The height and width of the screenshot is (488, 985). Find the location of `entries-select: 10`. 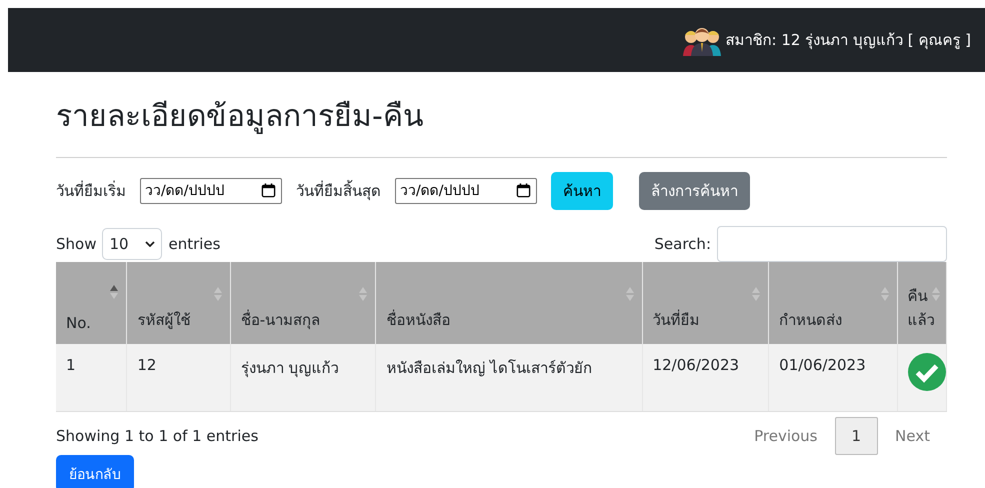

entries-select: 10 is located at coordinates (132, 244).